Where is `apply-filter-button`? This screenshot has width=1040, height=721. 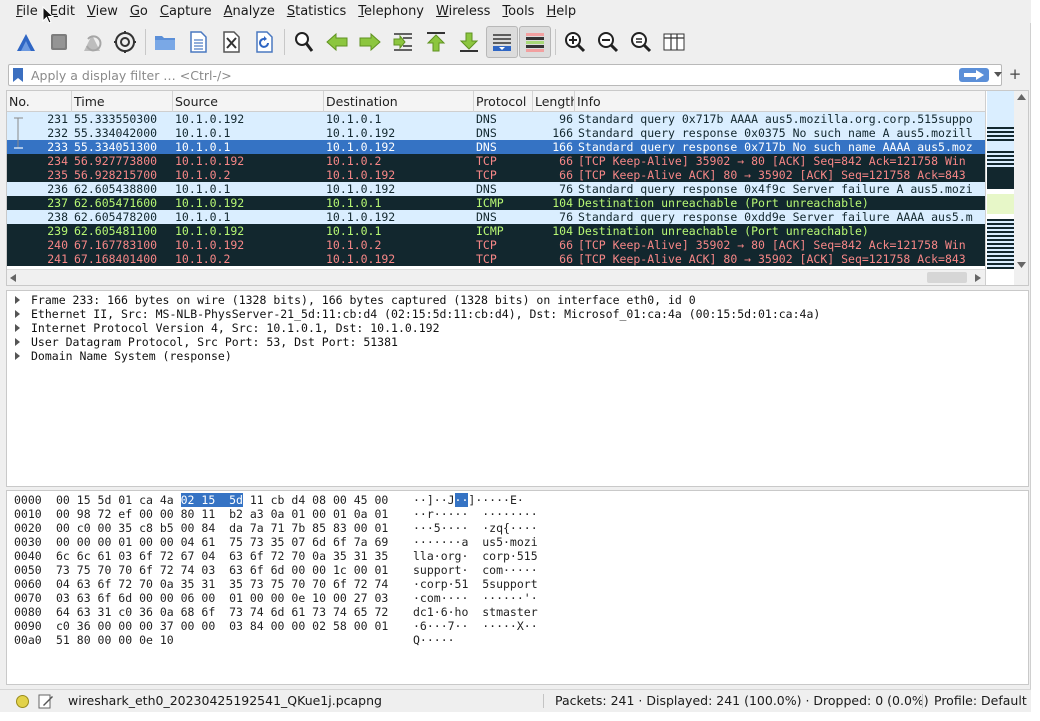
apply-filter-button is located at coordinates (974, 75).